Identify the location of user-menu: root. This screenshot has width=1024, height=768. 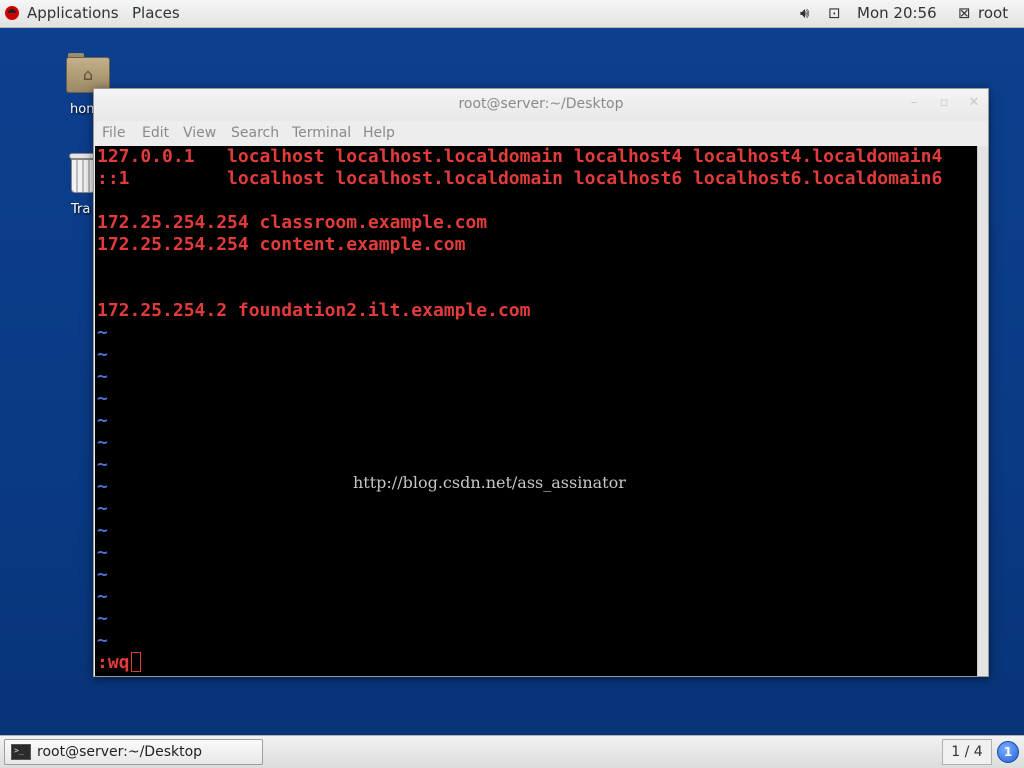
(993, 13).